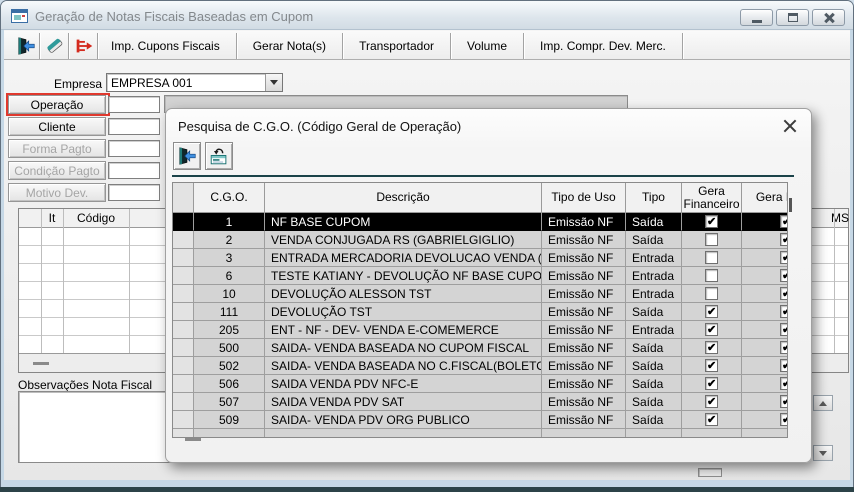  Describe the element at coordinates (57, 192) in the screenshot. I see `side-button: Motivo Dev.` at that location.